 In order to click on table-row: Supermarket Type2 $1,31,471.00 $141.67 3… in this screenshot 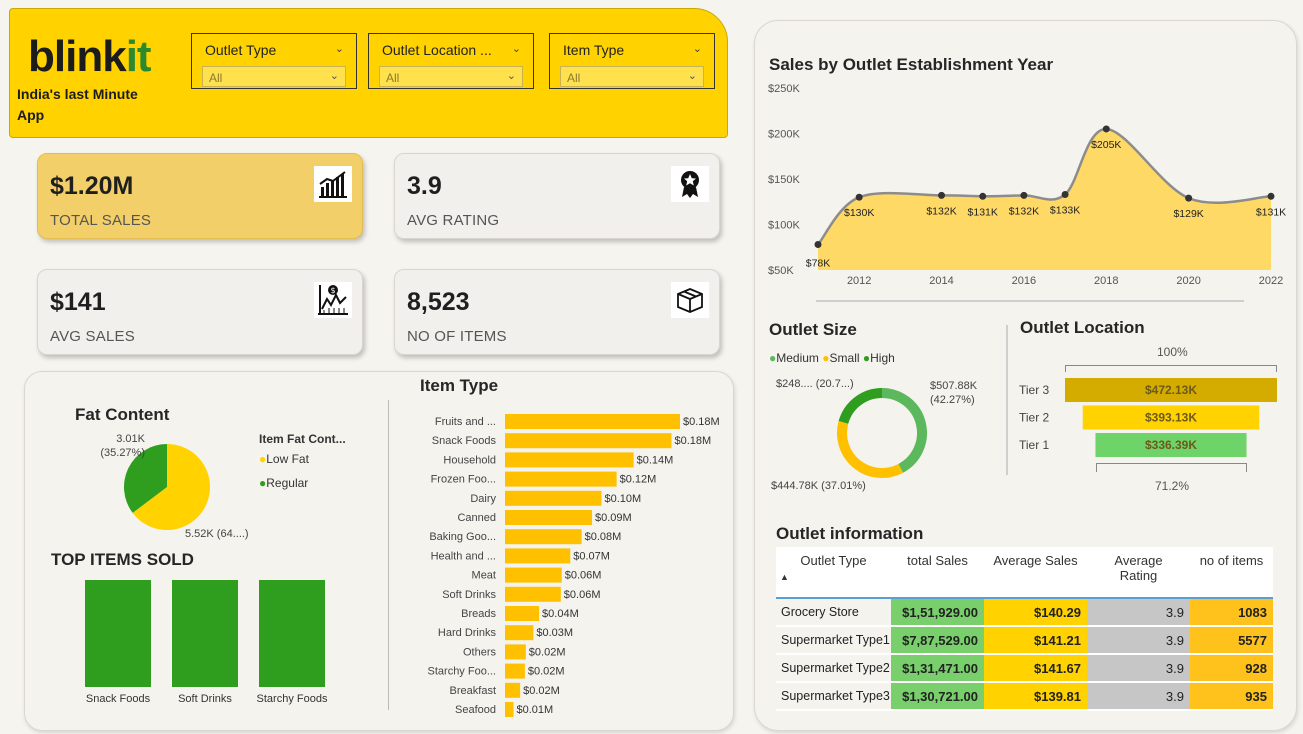, I will do `click(1024, 668)`.